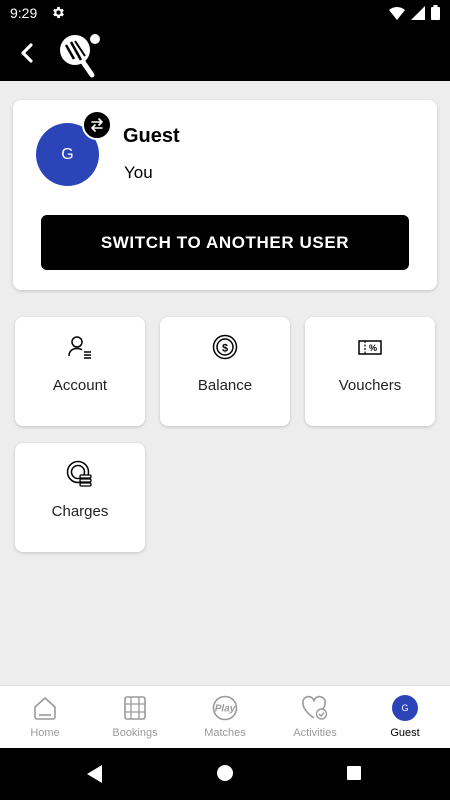 The width and height of the screenshot is (450, 800). Describe the element at coordinates (151, 136) in the screenshot. I see `profile-name: Guest` at that location.